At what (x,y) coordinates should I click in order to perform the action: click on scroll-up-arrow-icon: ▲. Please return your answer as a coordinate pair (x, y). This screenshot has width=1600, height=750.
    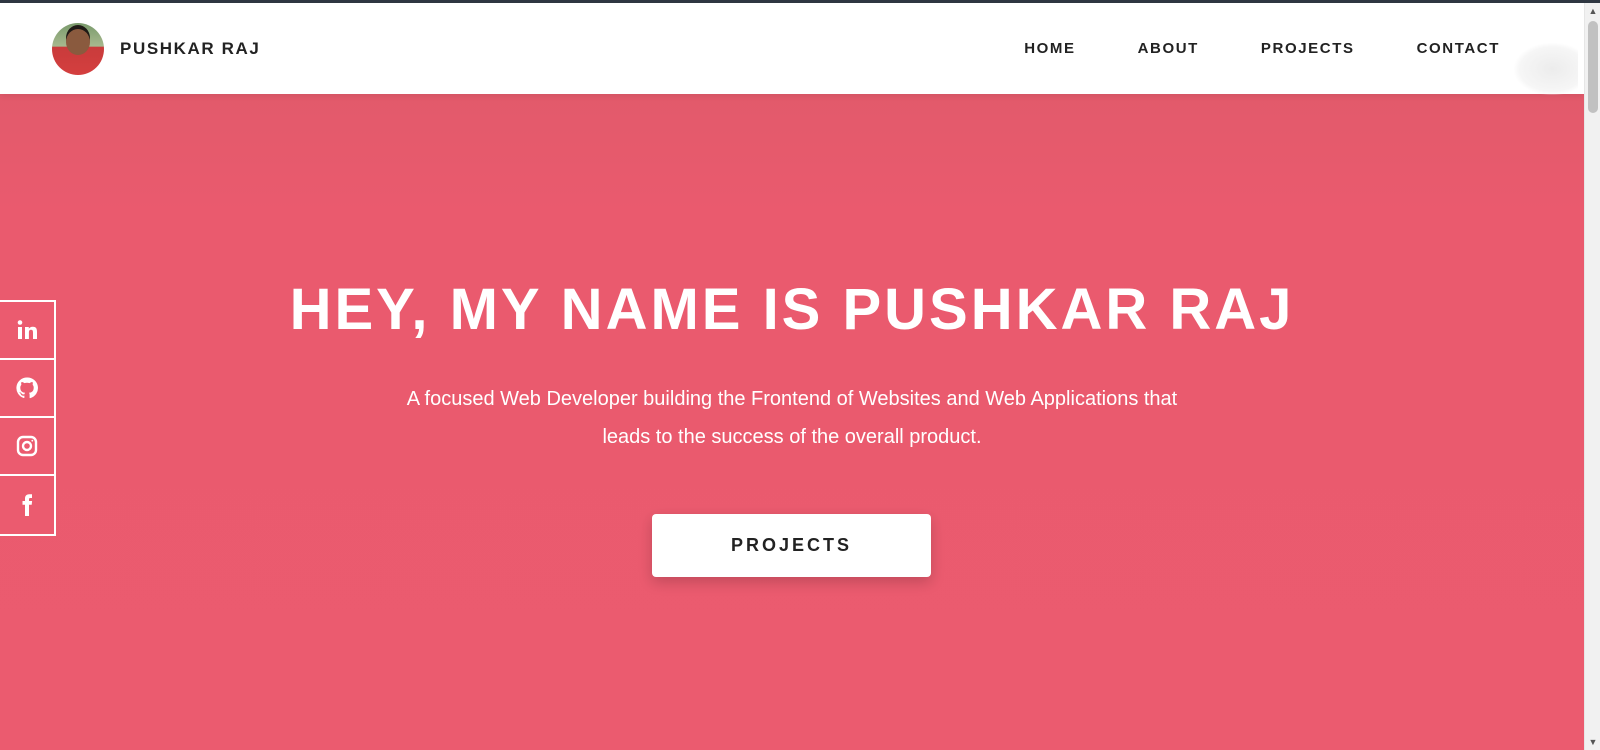
    Looking at the image, I should click on (1592, 11).